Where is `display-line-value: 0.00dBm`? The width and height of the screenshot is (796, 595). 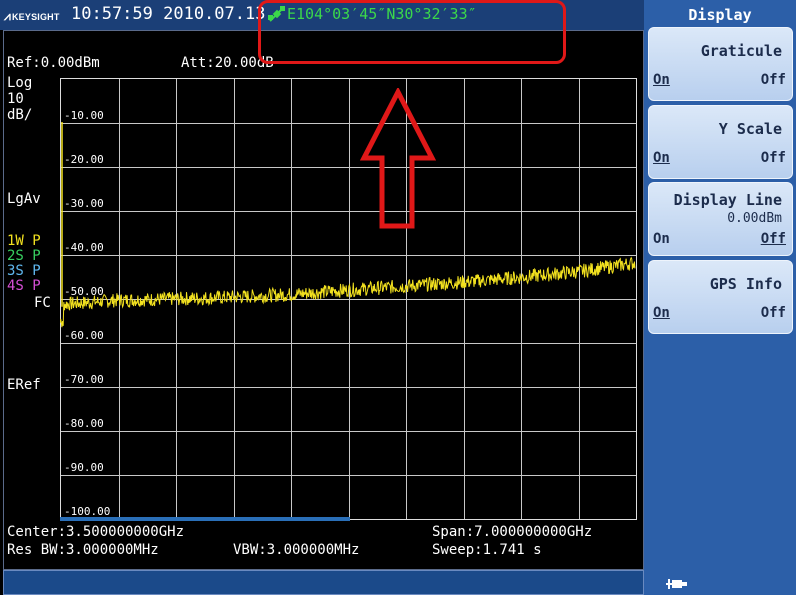
display-line-value: 0.00dBm is located at coordinates (754, 218).